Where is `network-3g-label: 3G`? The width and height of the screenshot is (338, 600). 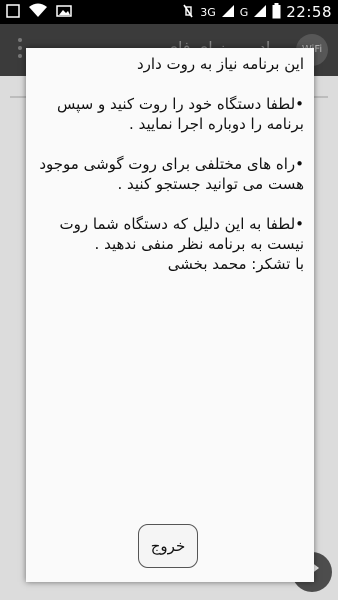
network-3g-label: 3G is located at coordinates (208, 12).